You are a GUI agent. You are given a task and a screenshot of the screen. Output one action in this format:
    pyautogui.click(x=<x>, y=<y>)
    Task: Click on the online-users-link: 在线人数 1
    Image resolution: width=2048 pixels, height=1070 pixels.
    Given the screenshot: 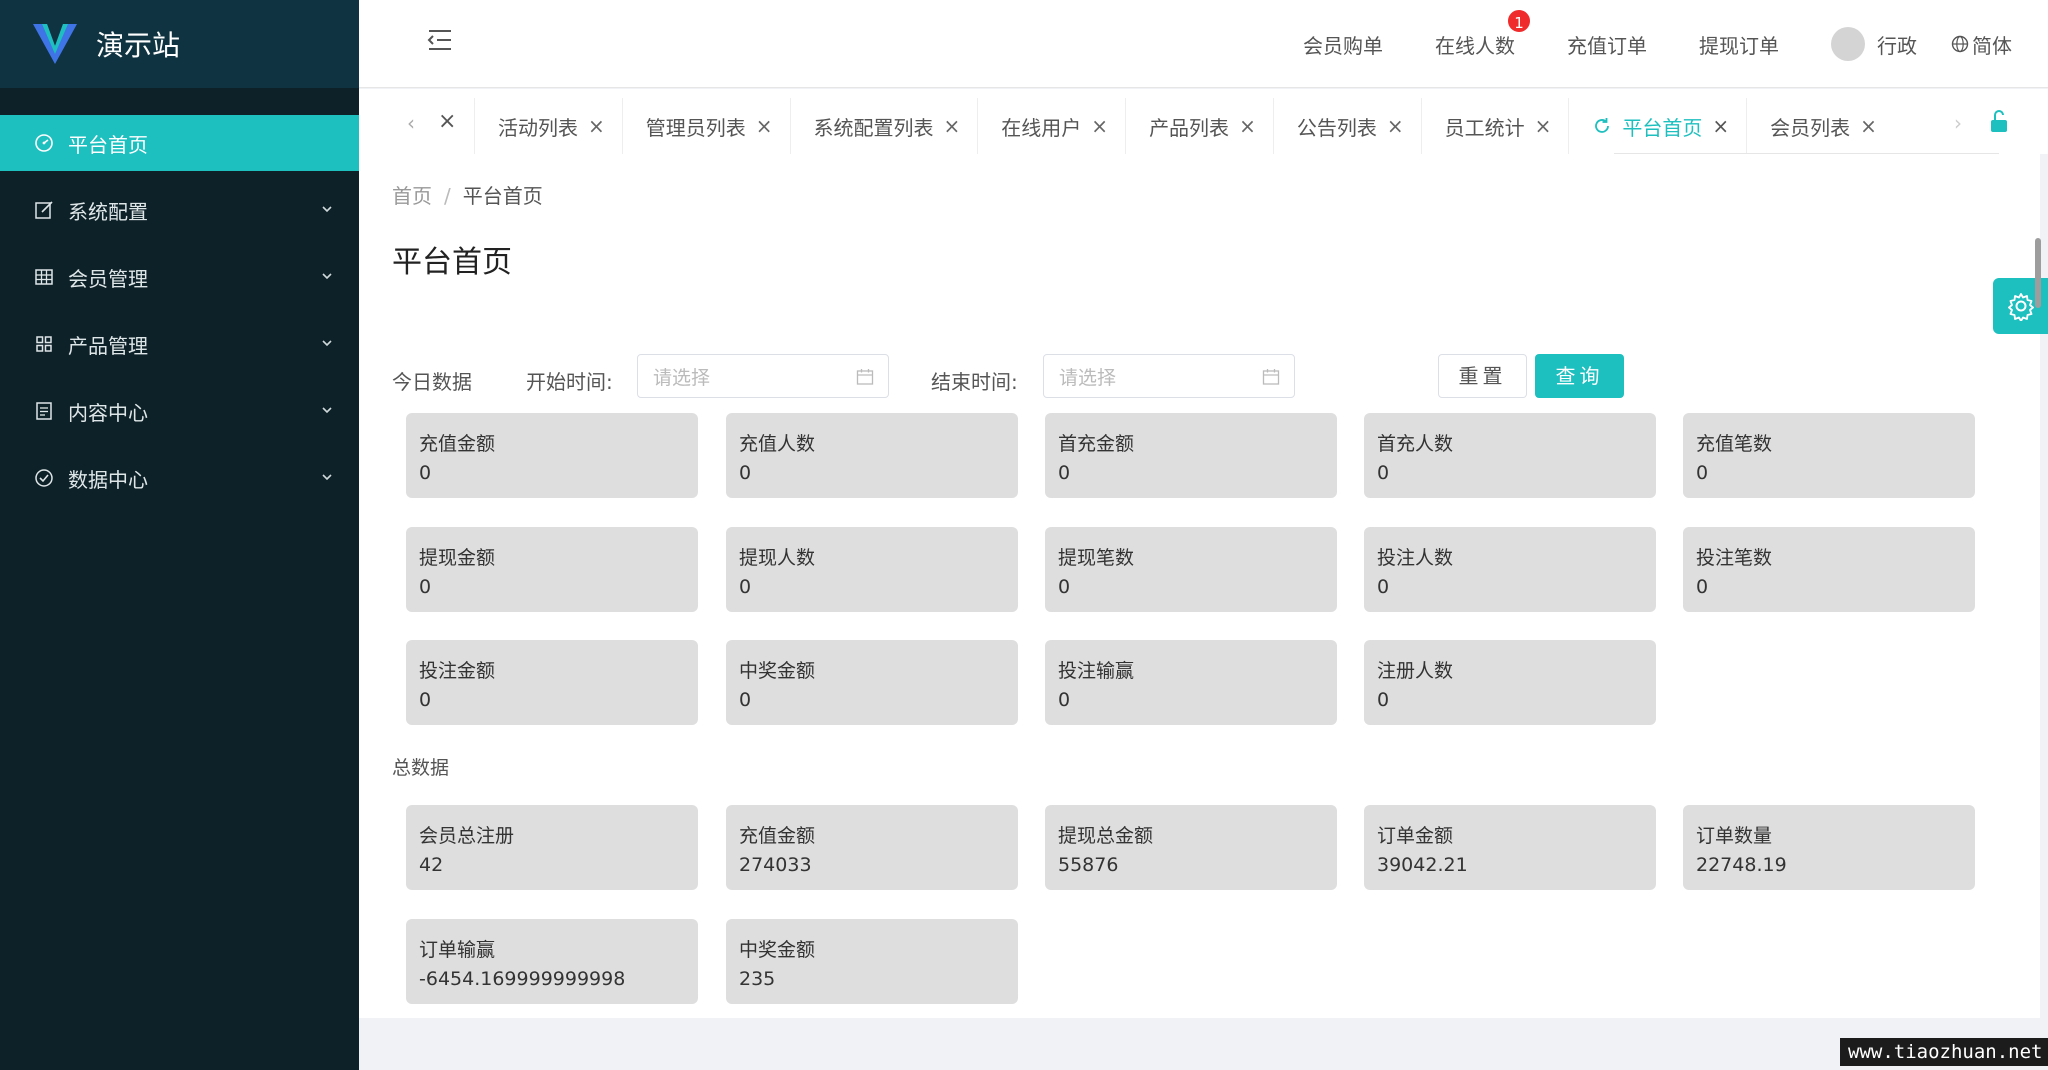 What is the action you would take?
    pyautogui.click(x=1483, y=33)
    